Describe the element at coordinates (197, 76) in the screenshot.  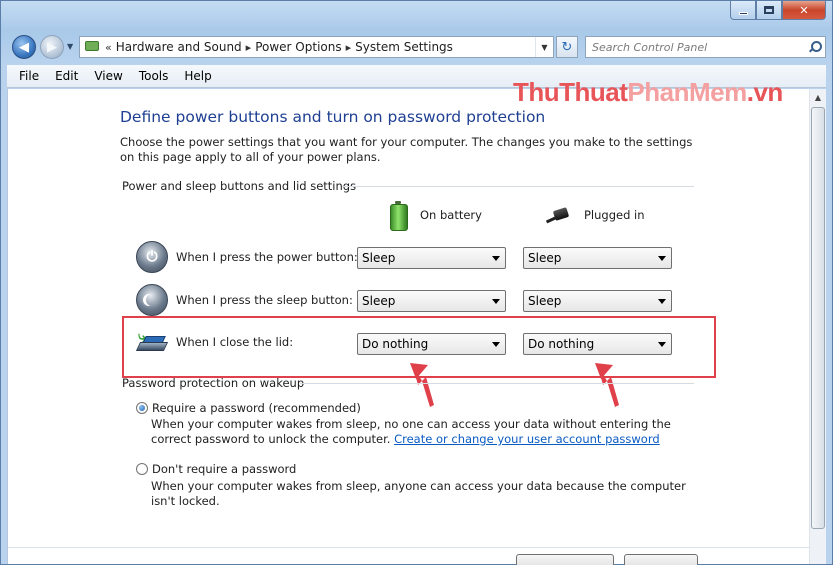
I see `menu-help: Help` at that location.